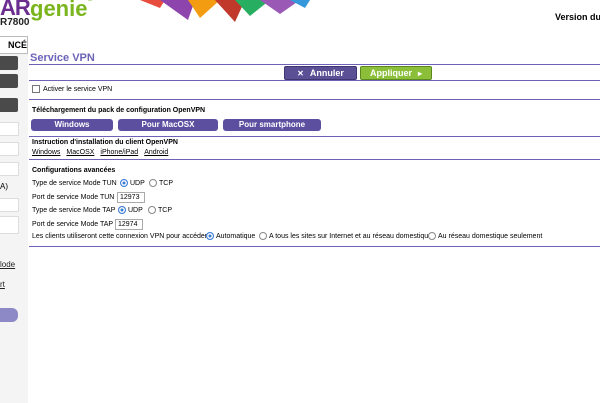 This screenshot has width=600, height=403. Describe the element at coordinates (4, 186) in the screenshot. I see `nav-item-label: A)` at that location.